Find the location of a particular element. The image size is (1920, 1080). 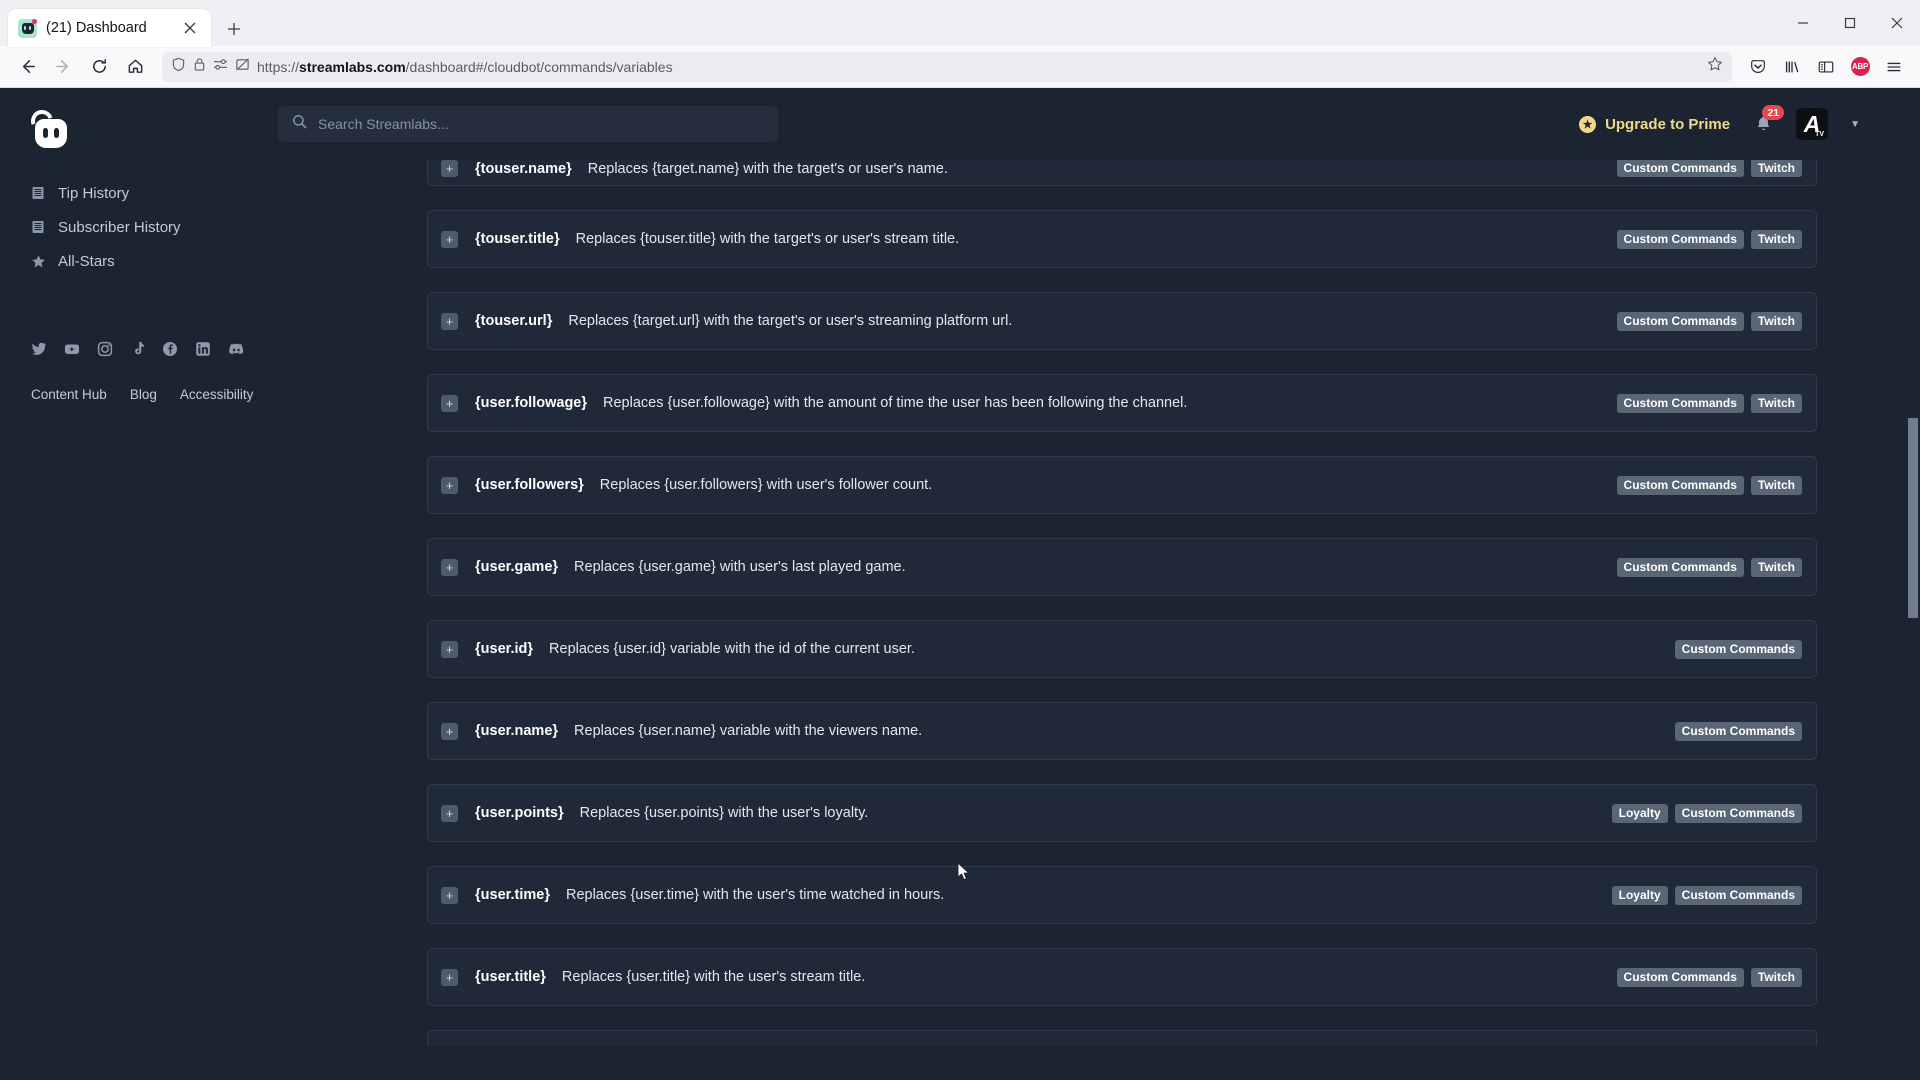

close-tab-icon is located at coordinates (190, 28).